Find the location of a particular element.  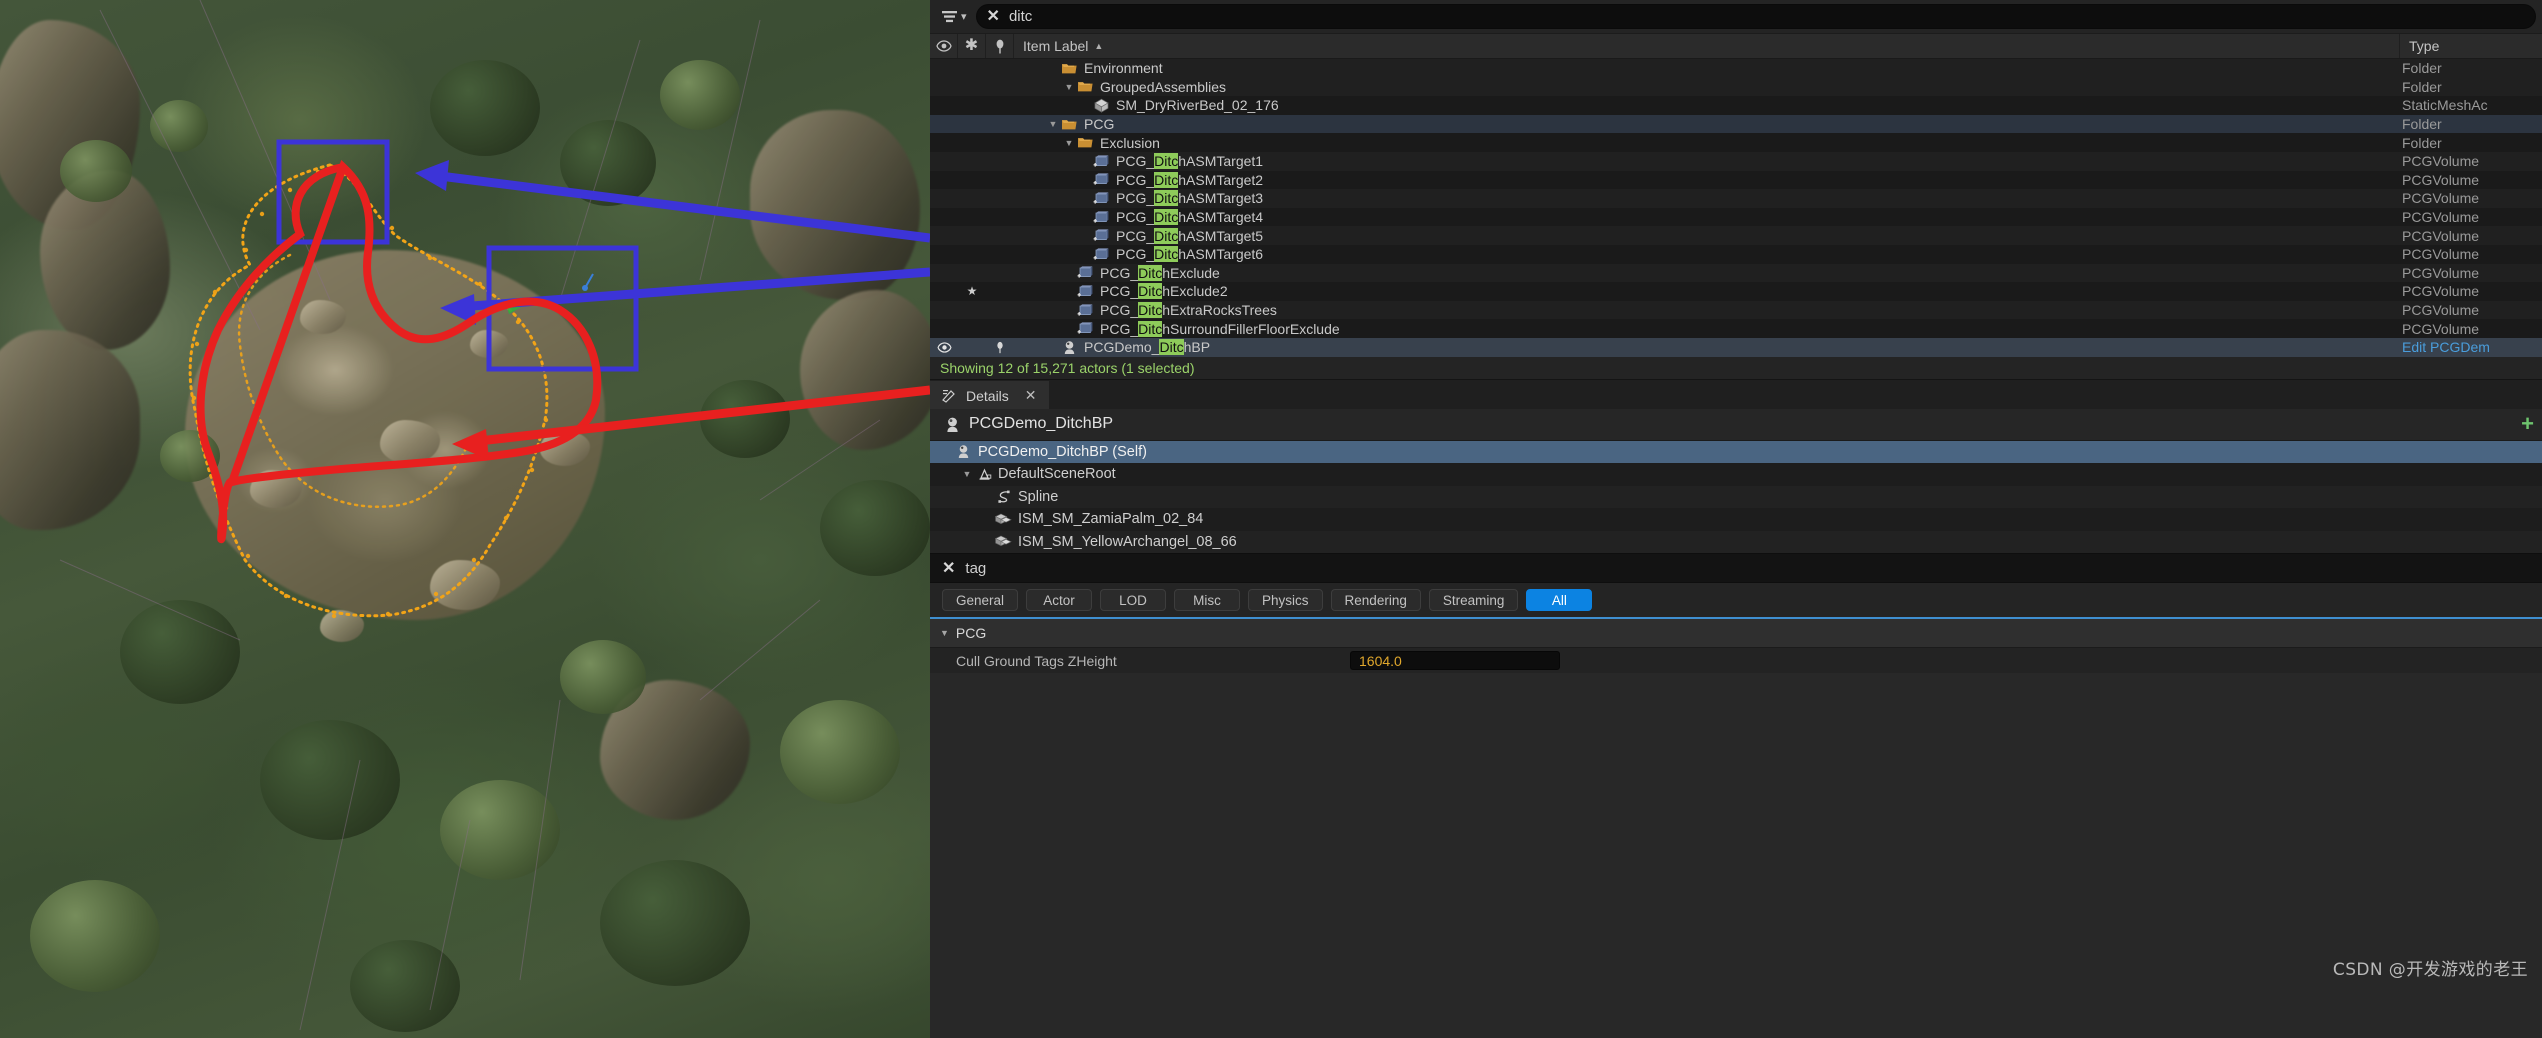

ism-icon is located at coordinates (1003, 519).